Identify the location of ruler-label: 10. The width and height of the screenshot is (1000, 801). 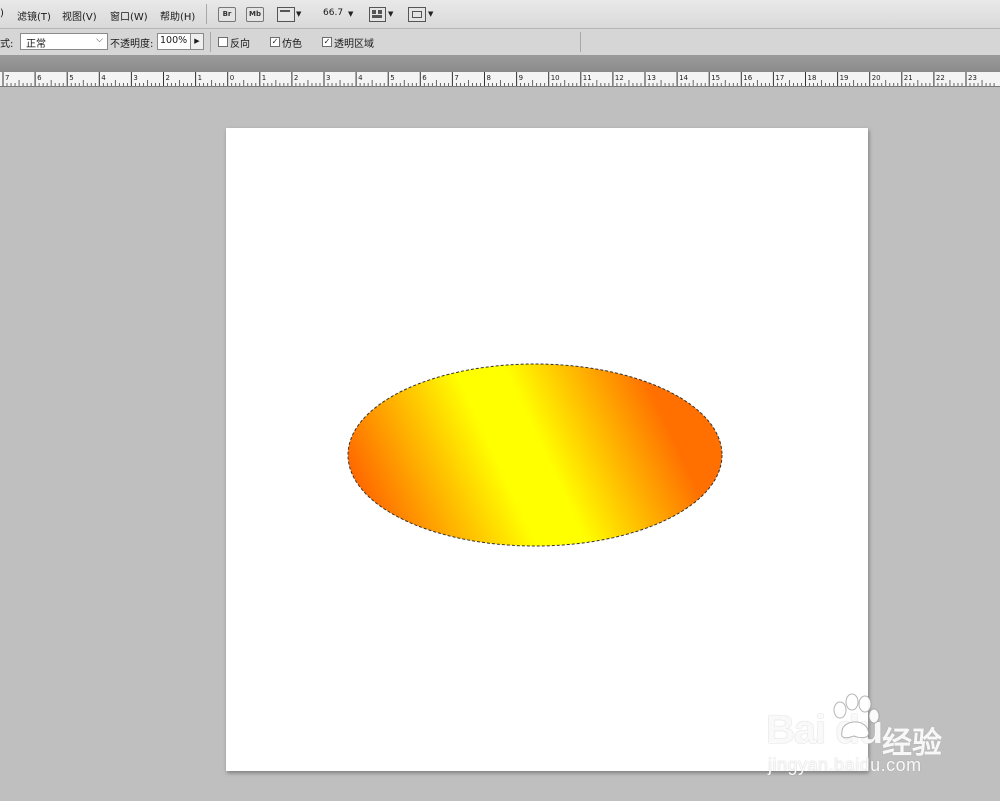
(555, 78).